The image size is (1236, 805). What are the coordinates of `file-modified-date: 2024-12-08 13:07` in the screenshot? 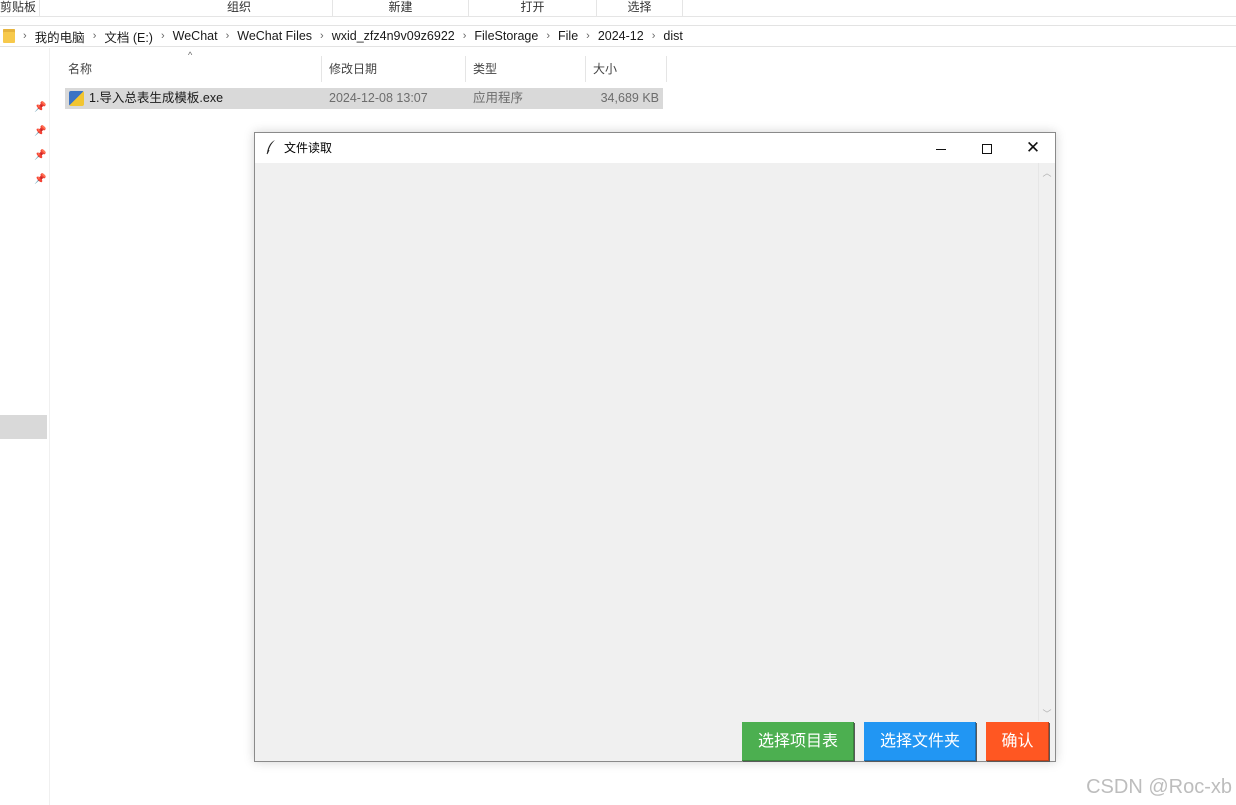 It's located at (378, 98).